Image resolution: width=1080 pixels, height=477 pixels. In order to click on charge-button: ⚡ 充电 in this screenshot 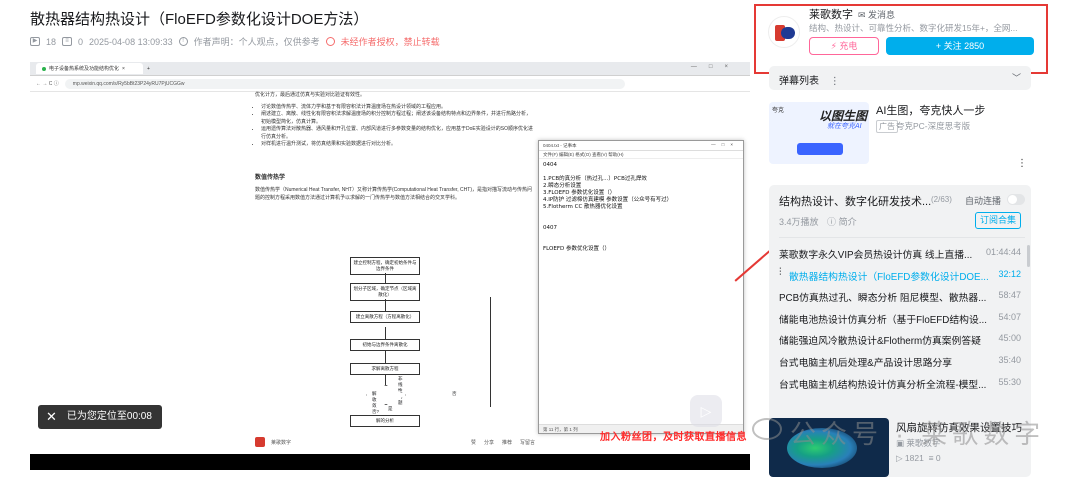, I will do `click(844, 46)`.